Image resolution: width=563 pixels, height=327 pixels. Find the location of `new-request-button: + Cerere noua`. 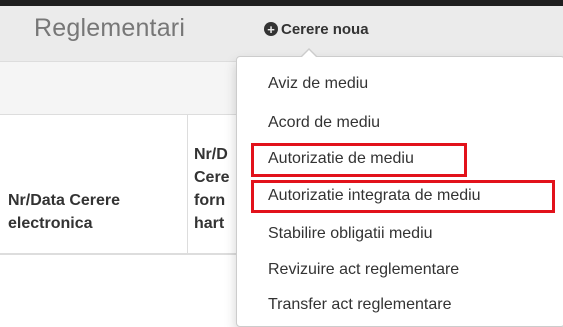

new-request-button: + Cerere noua is located at coordinates (316, 29).